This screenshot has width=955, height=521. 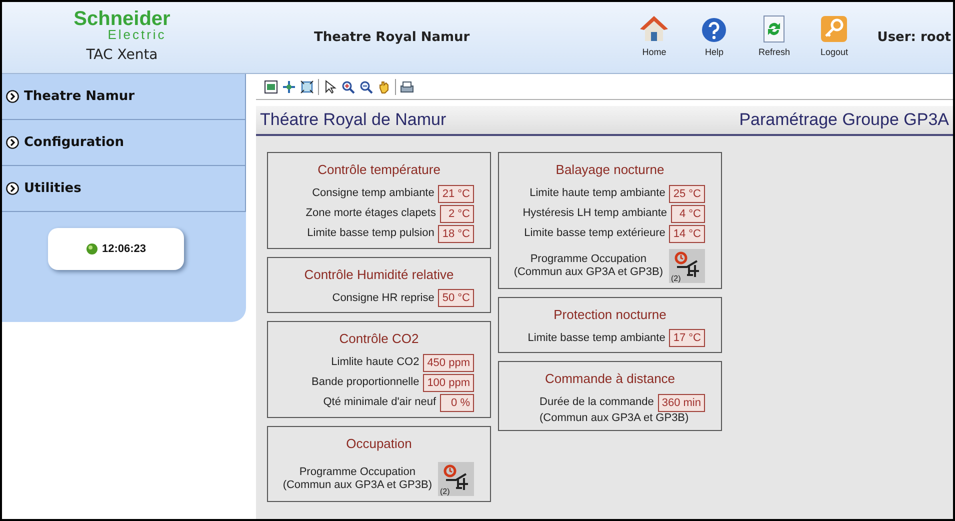 I want to click on clock-time: 12:06:23, so click(x=124, y=249).